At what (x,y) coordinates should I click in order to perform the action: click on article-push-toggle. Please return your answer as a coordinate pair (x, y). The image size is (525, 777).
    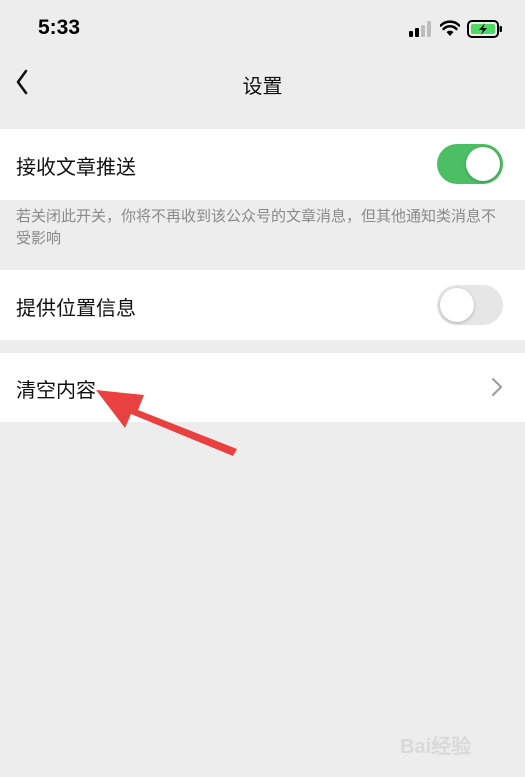
    Looking at the image, I should click on (470, 164).